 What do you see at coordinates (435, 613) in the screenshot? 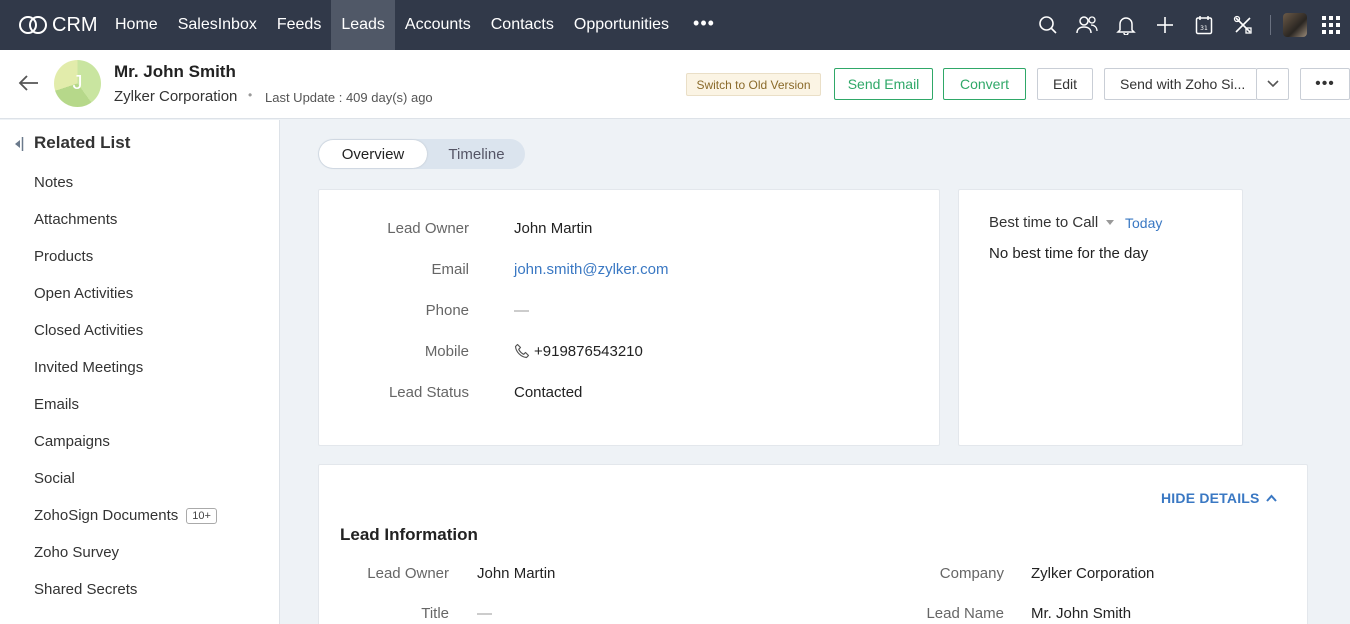
I see `field-label: Title` at bounding box center [435, 613].